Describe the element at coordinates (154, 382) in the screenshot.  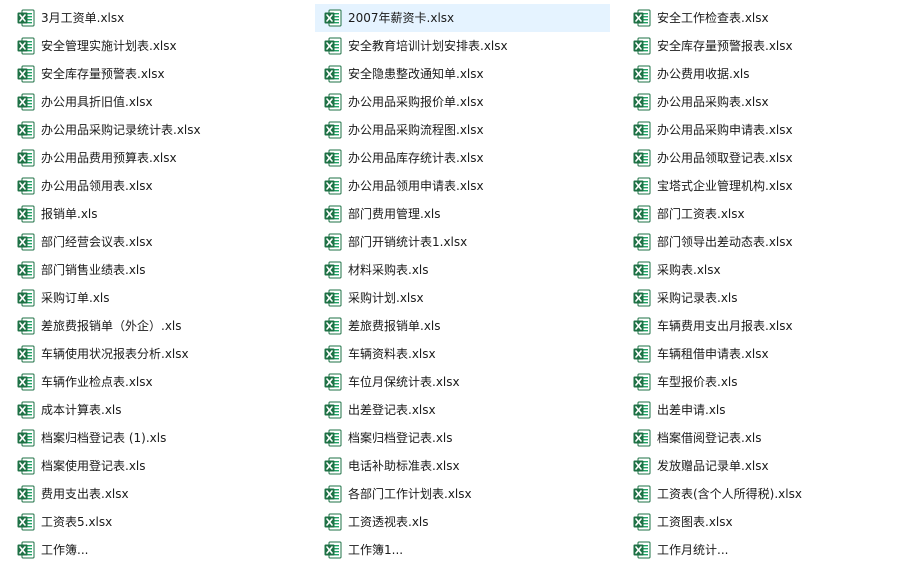
I see `file-item: 车辆作业检点表.xlsx` at that location.